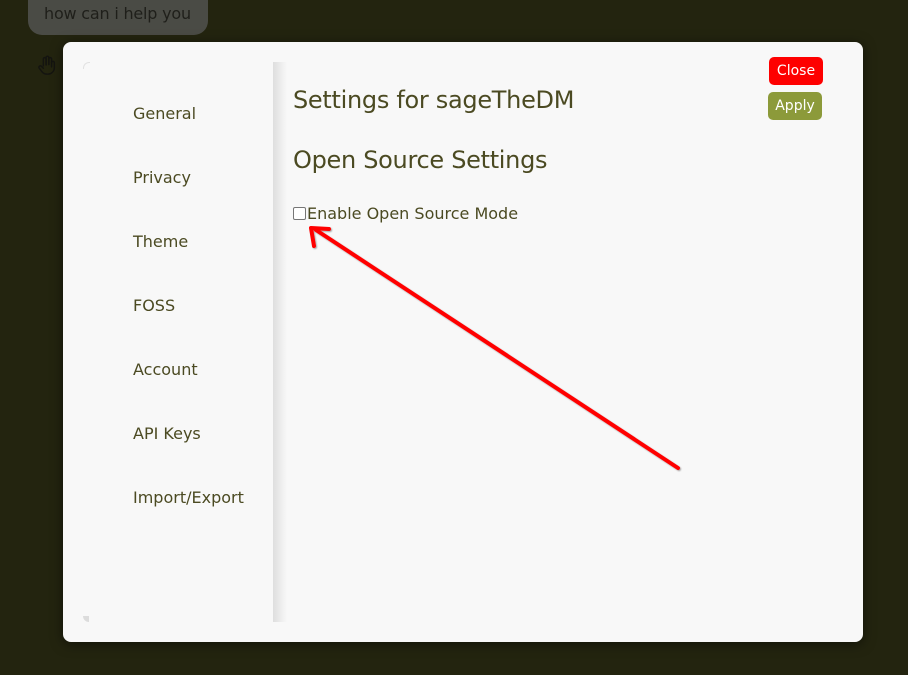 Image resolution: width=908 pixels, height=675 pixels. I want to click on close-button: Close, so click(796, 71).